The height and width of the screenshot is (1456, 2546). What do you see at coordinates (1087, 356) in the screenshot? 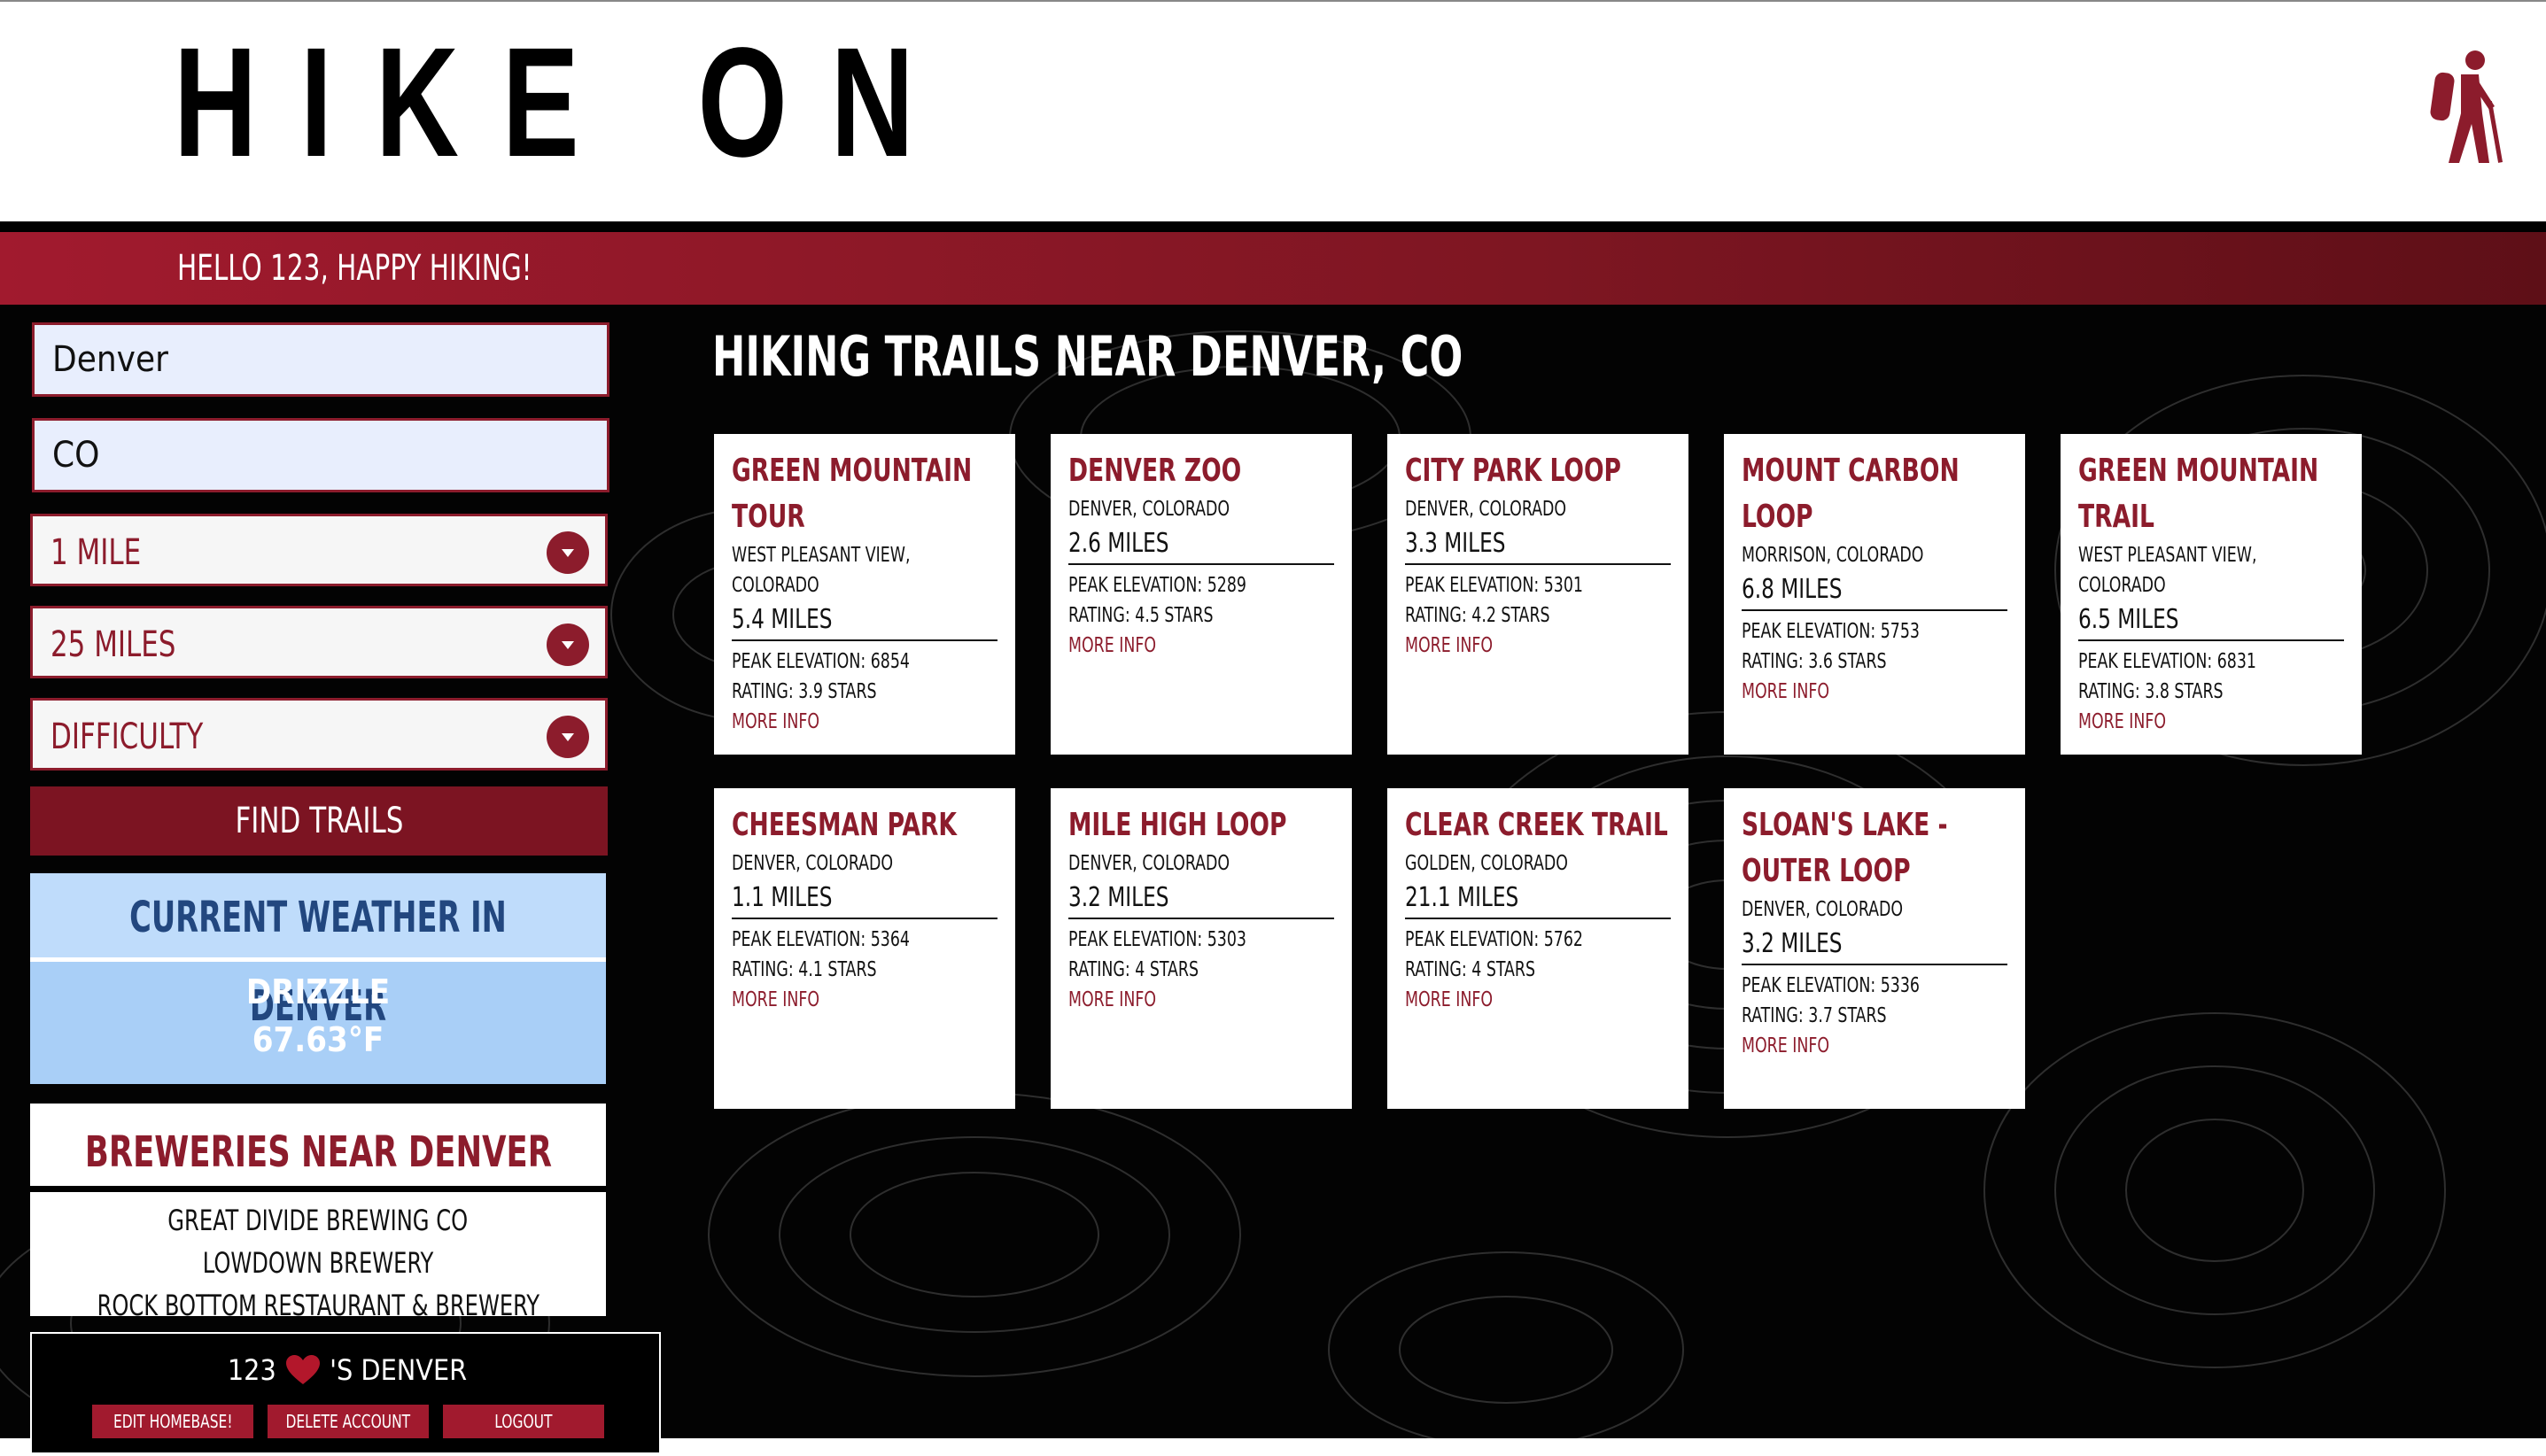
I see `trails-heading: HIKING TRAILS NEAR DENVER, CO` at bounding box center [1087, 356].